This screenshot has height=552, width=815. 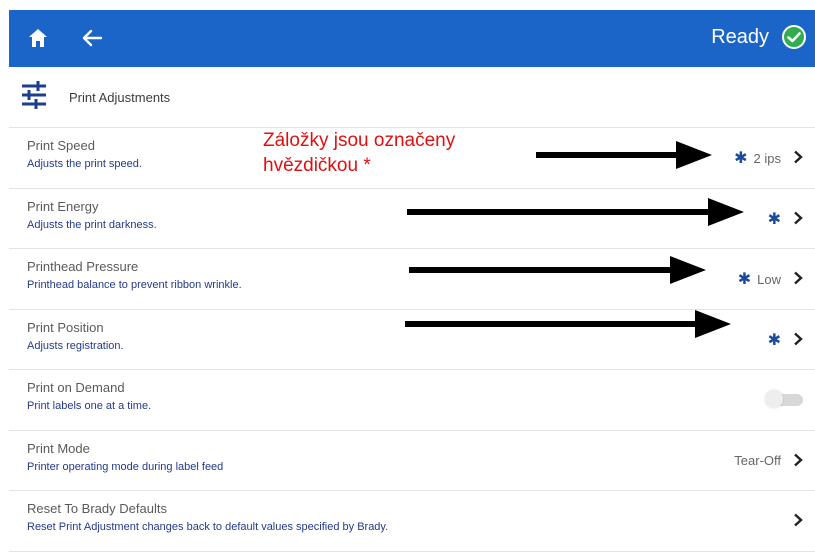 What do you see at coordinates (769, 279) in the screenshot?
I see `setting-value-text: Low` at bounding box center [769, 279].